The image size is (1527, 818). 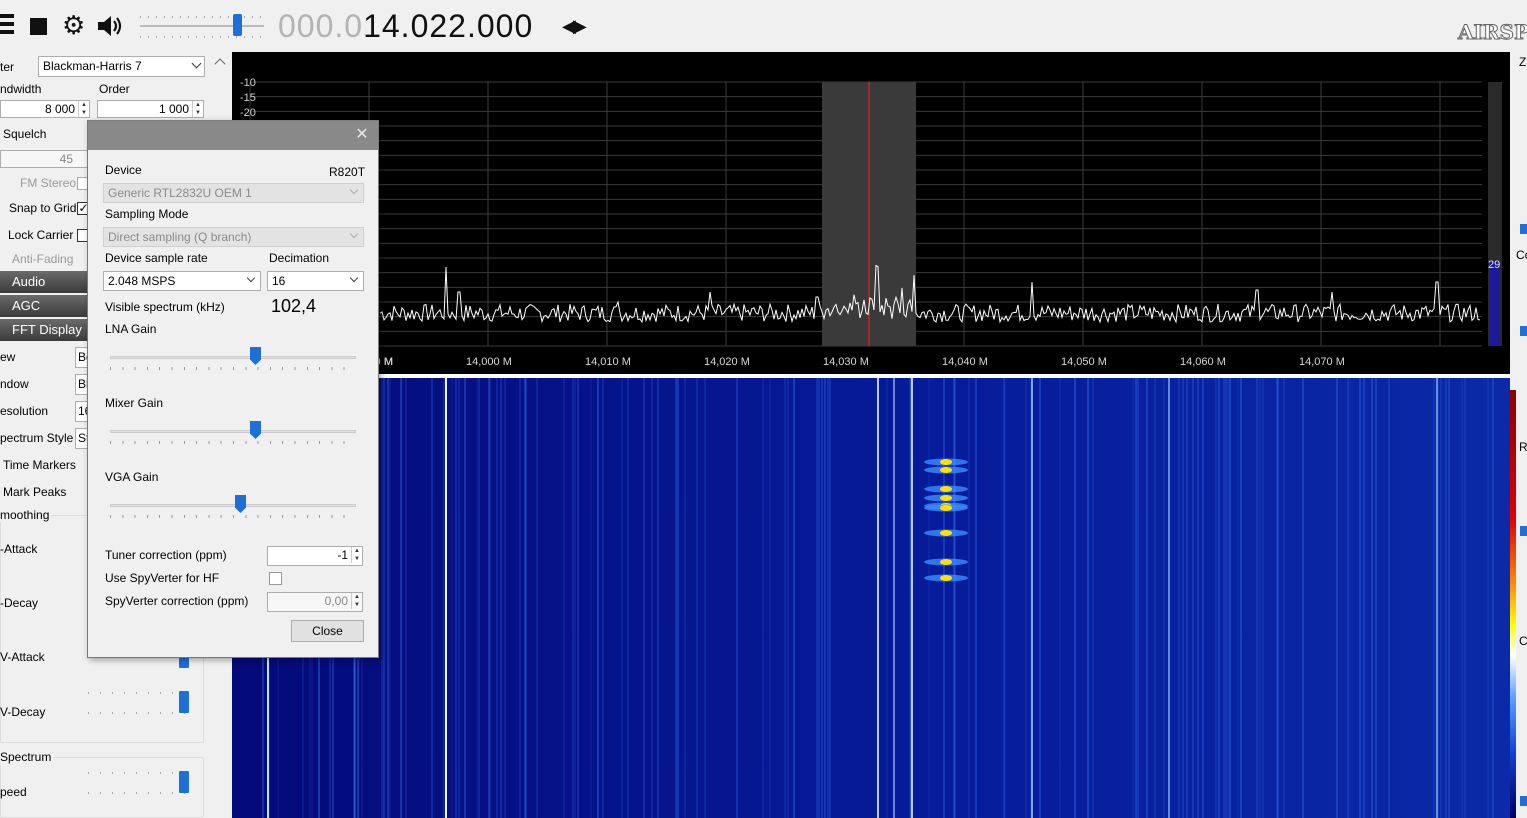 I want to click on toolbar: ⚙ 000.014.022.000 ◀▶ AIRSPY, so click(x=763, y=26).